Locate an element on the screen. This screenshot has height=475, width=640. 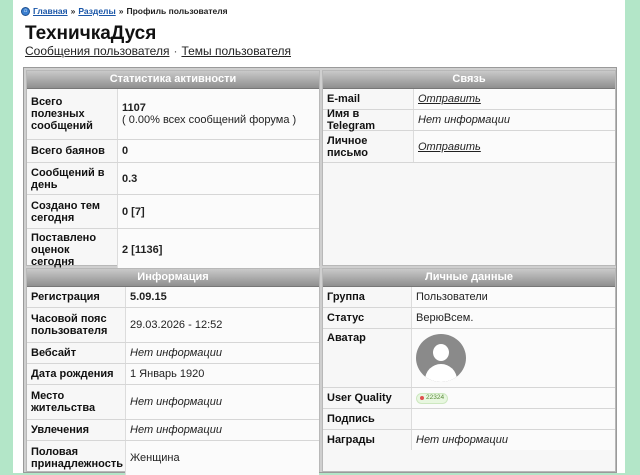
activity-row: Всего баянов 0 is located at coordinates (173, 151).